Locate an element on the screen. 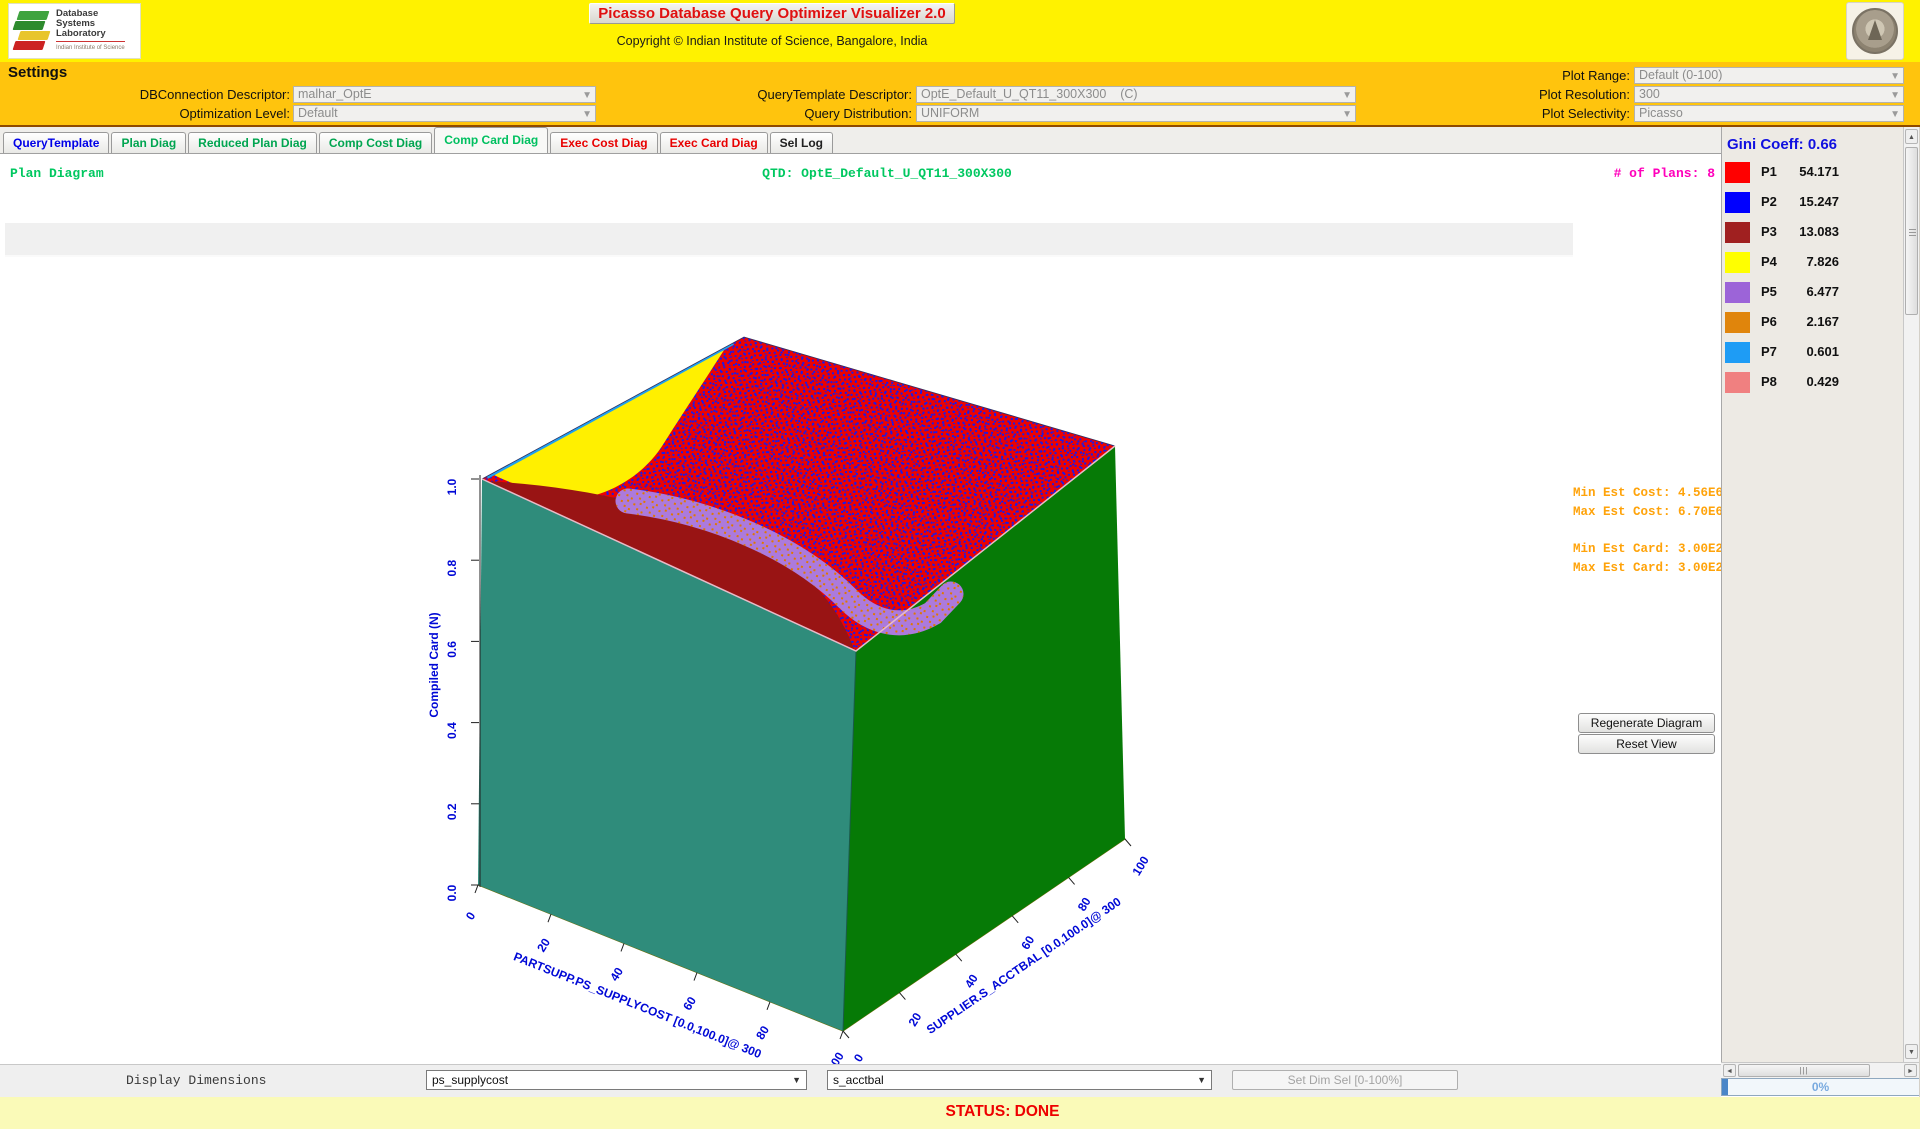  horizontal-scroll-thumb: ||| is located at coordinates (1804, 1070).